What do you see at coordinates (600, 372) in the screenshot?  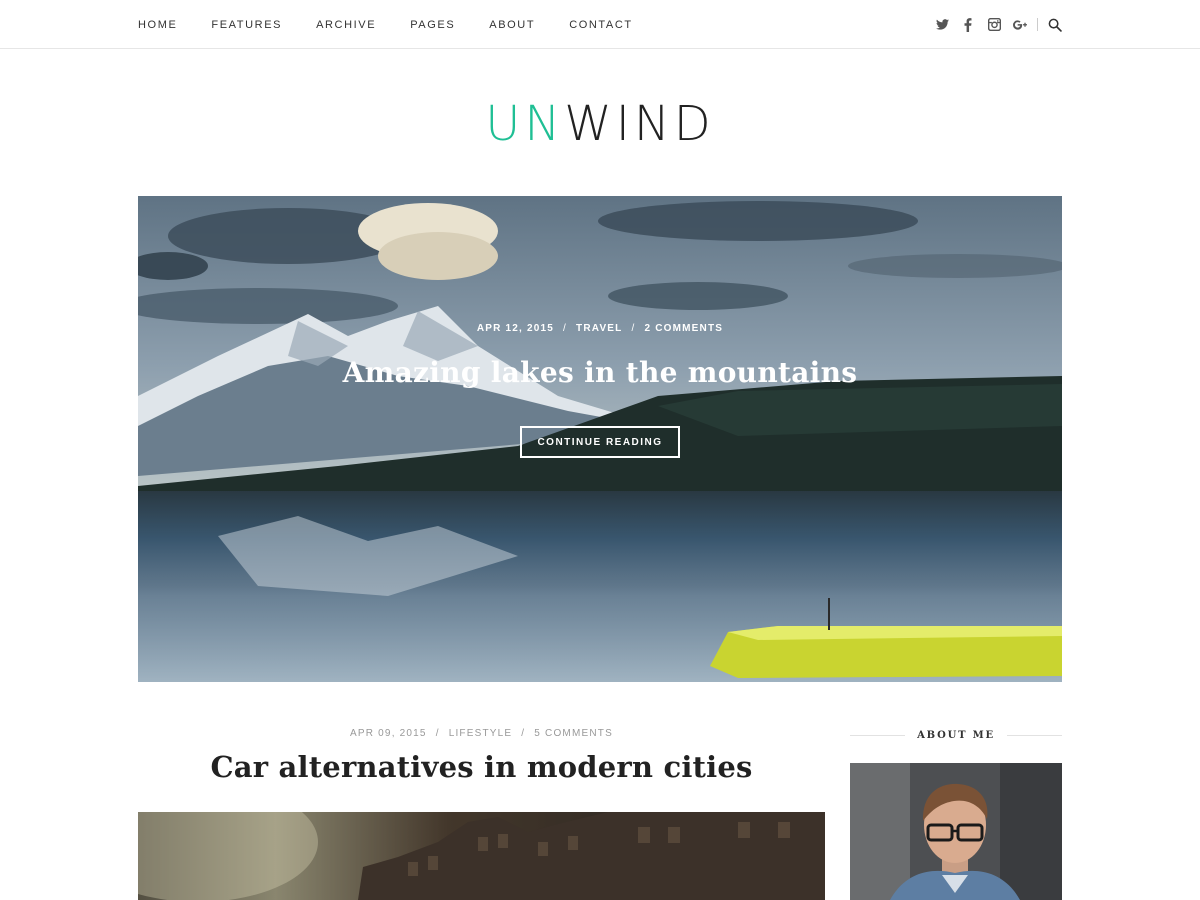 I see `hero-post-title: Amazing lakes in the mountains` at bounding box center [600, 372].